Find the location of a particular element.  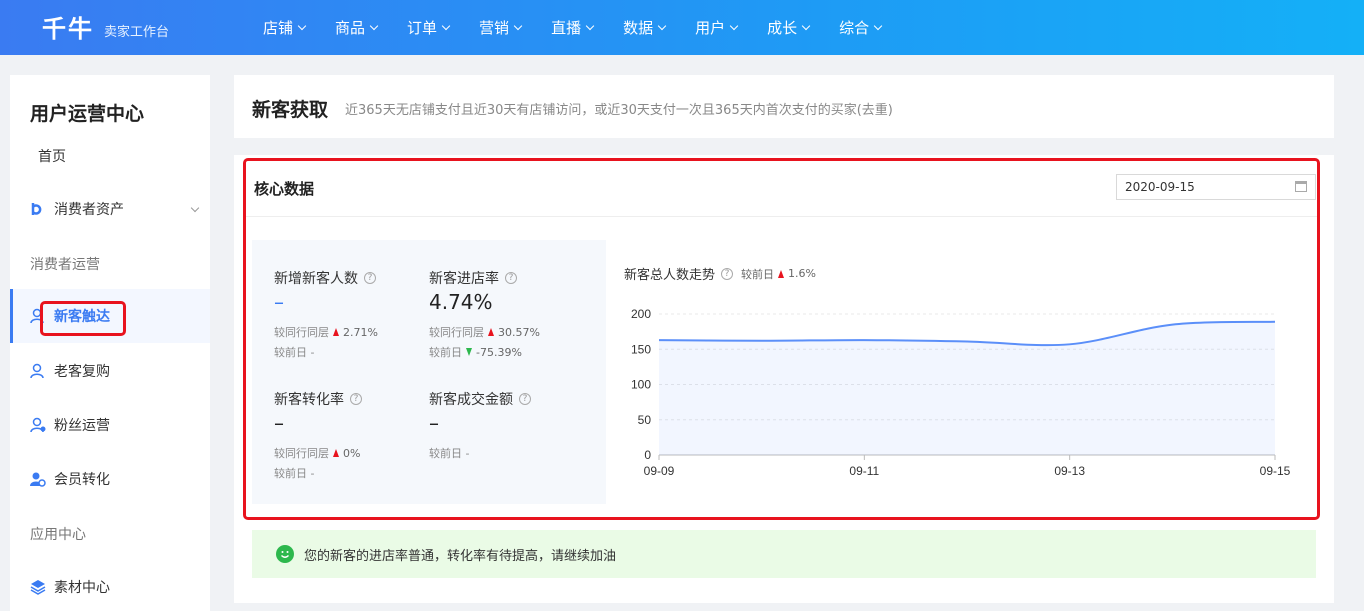

nav-orders: 订单 is located at coordinates (429, 27).